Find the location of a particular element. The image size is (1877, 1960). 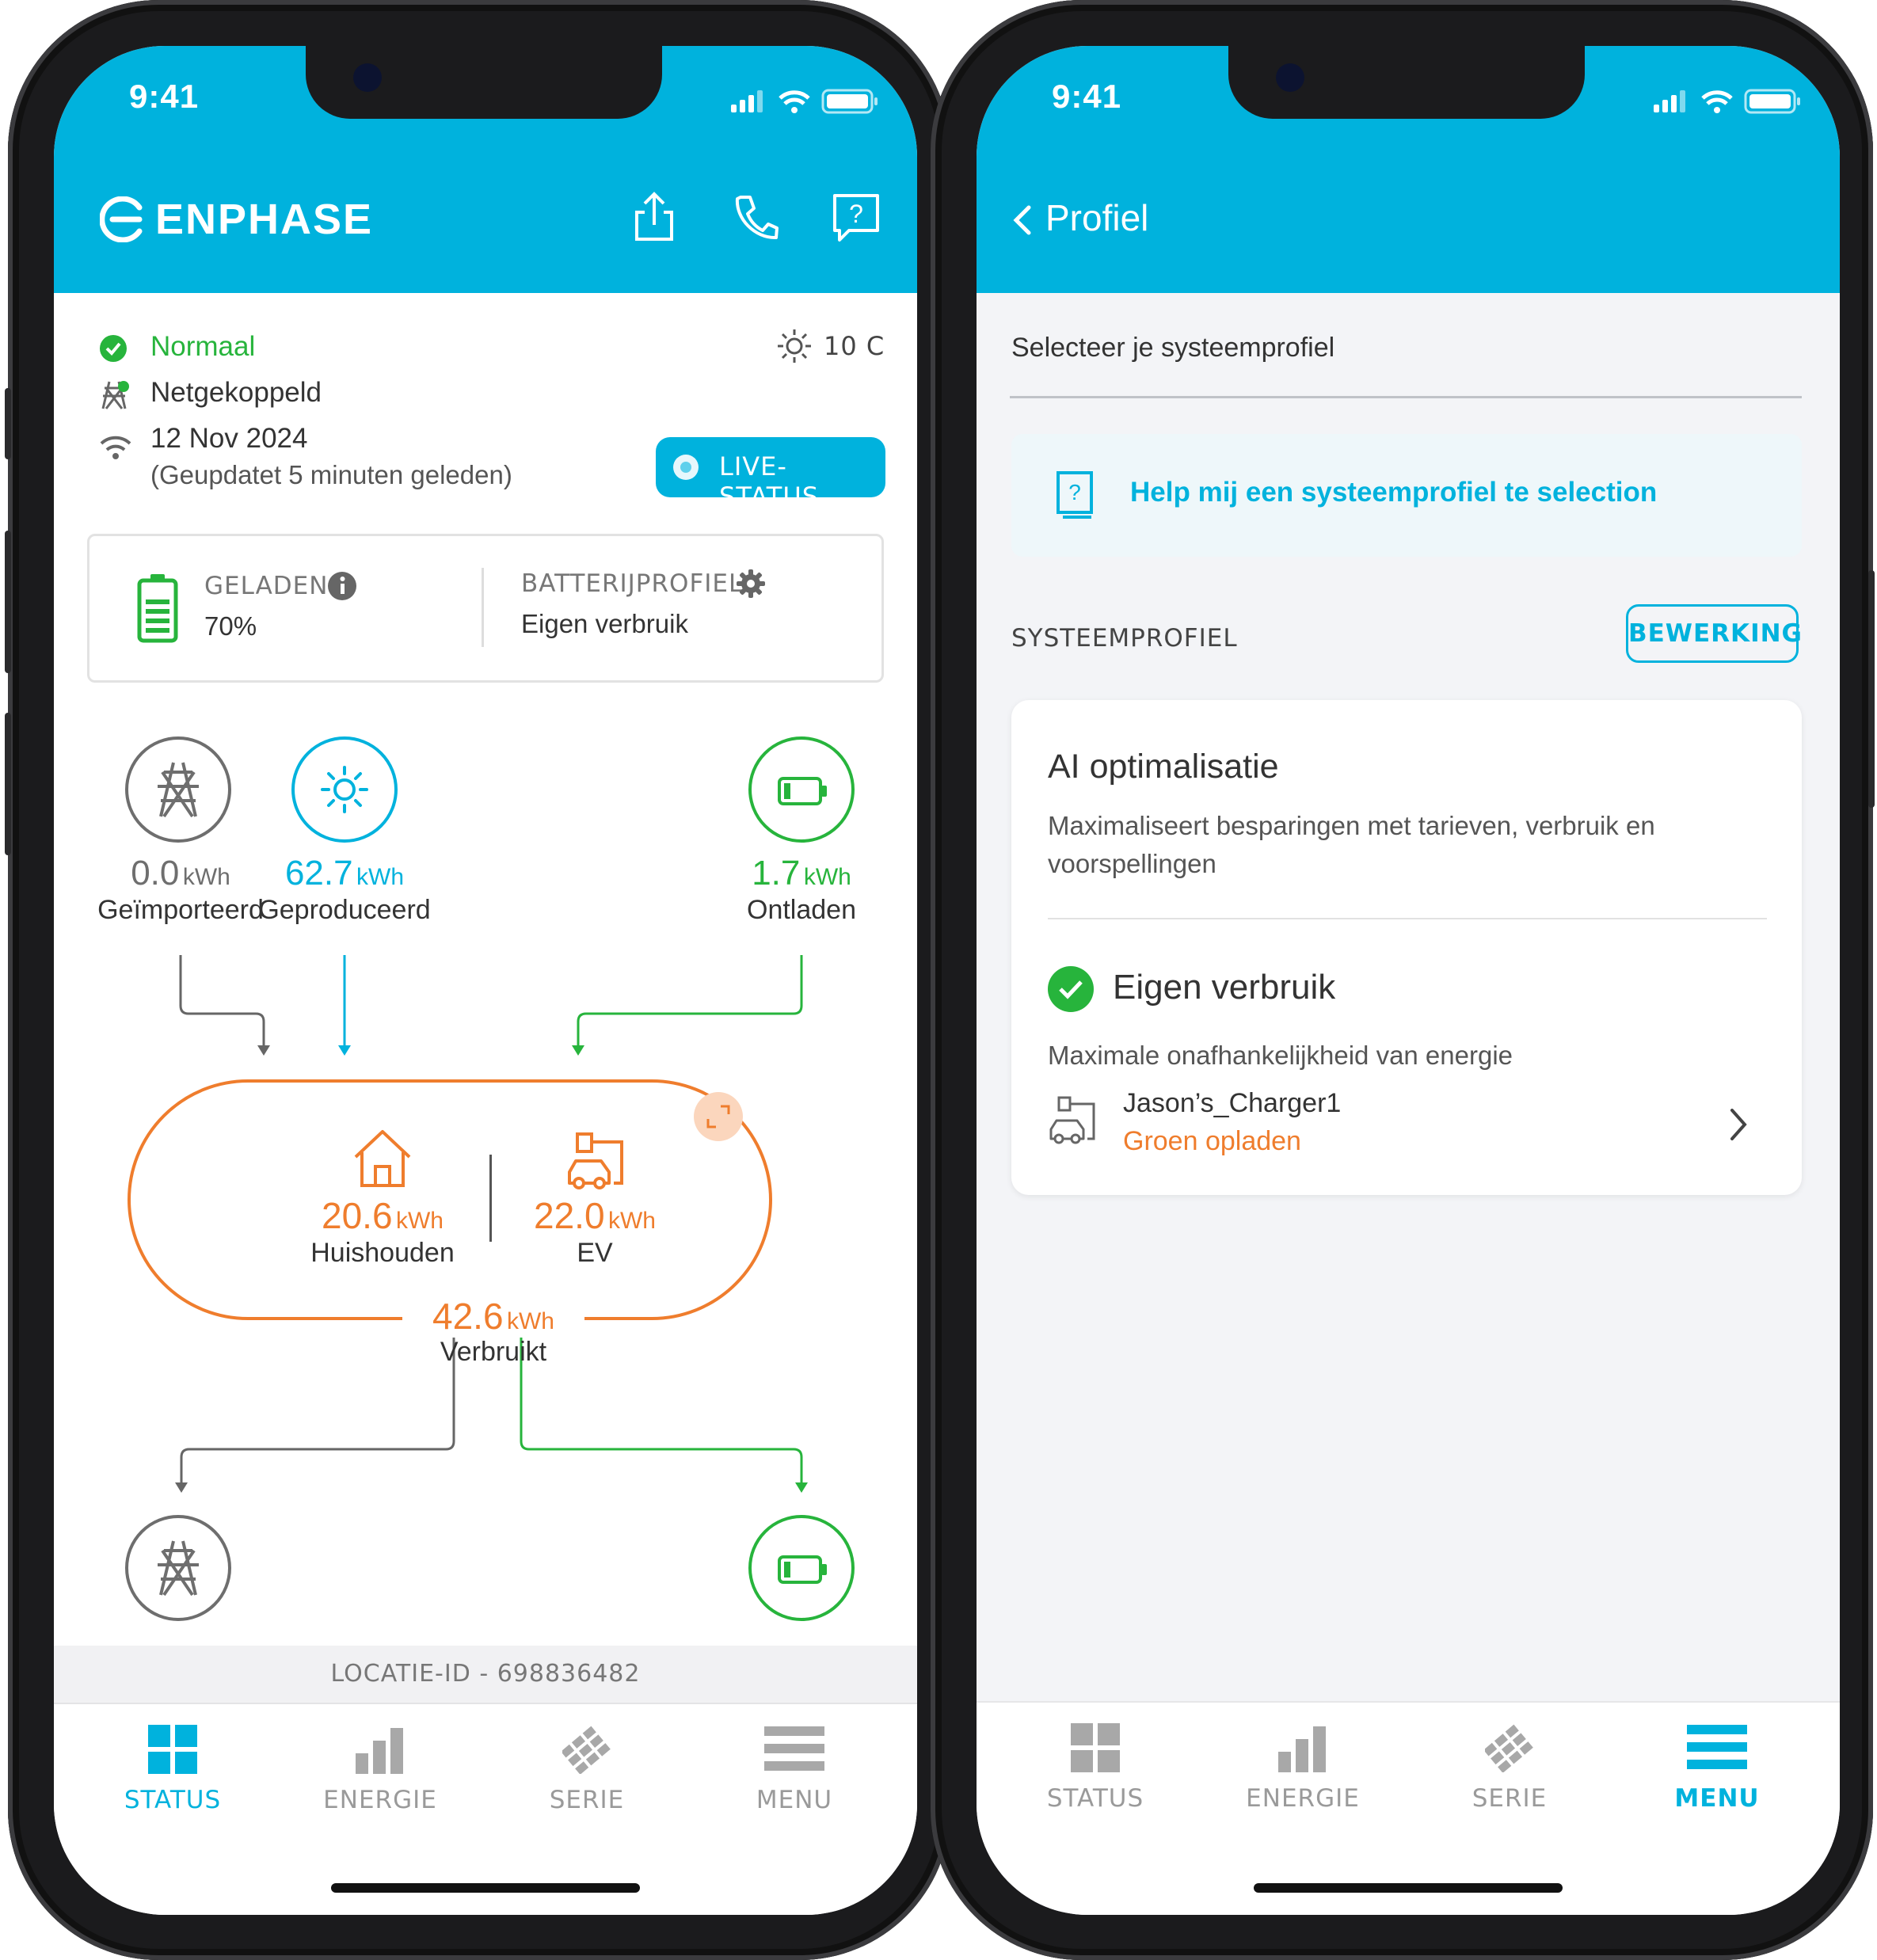

battery-discharge-node is located at coordinates (801, 789).